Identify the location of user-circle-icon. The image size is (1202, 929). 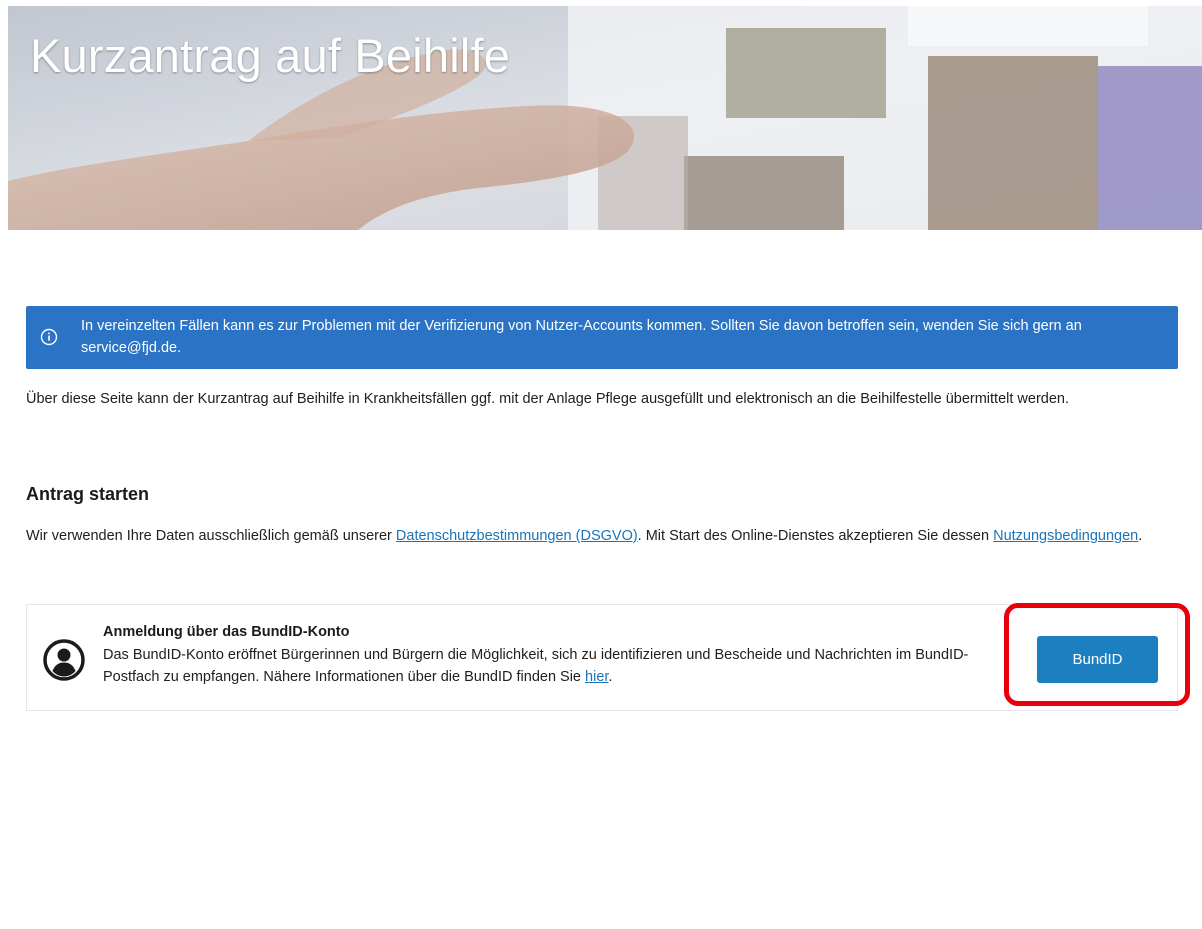
(64, 660).